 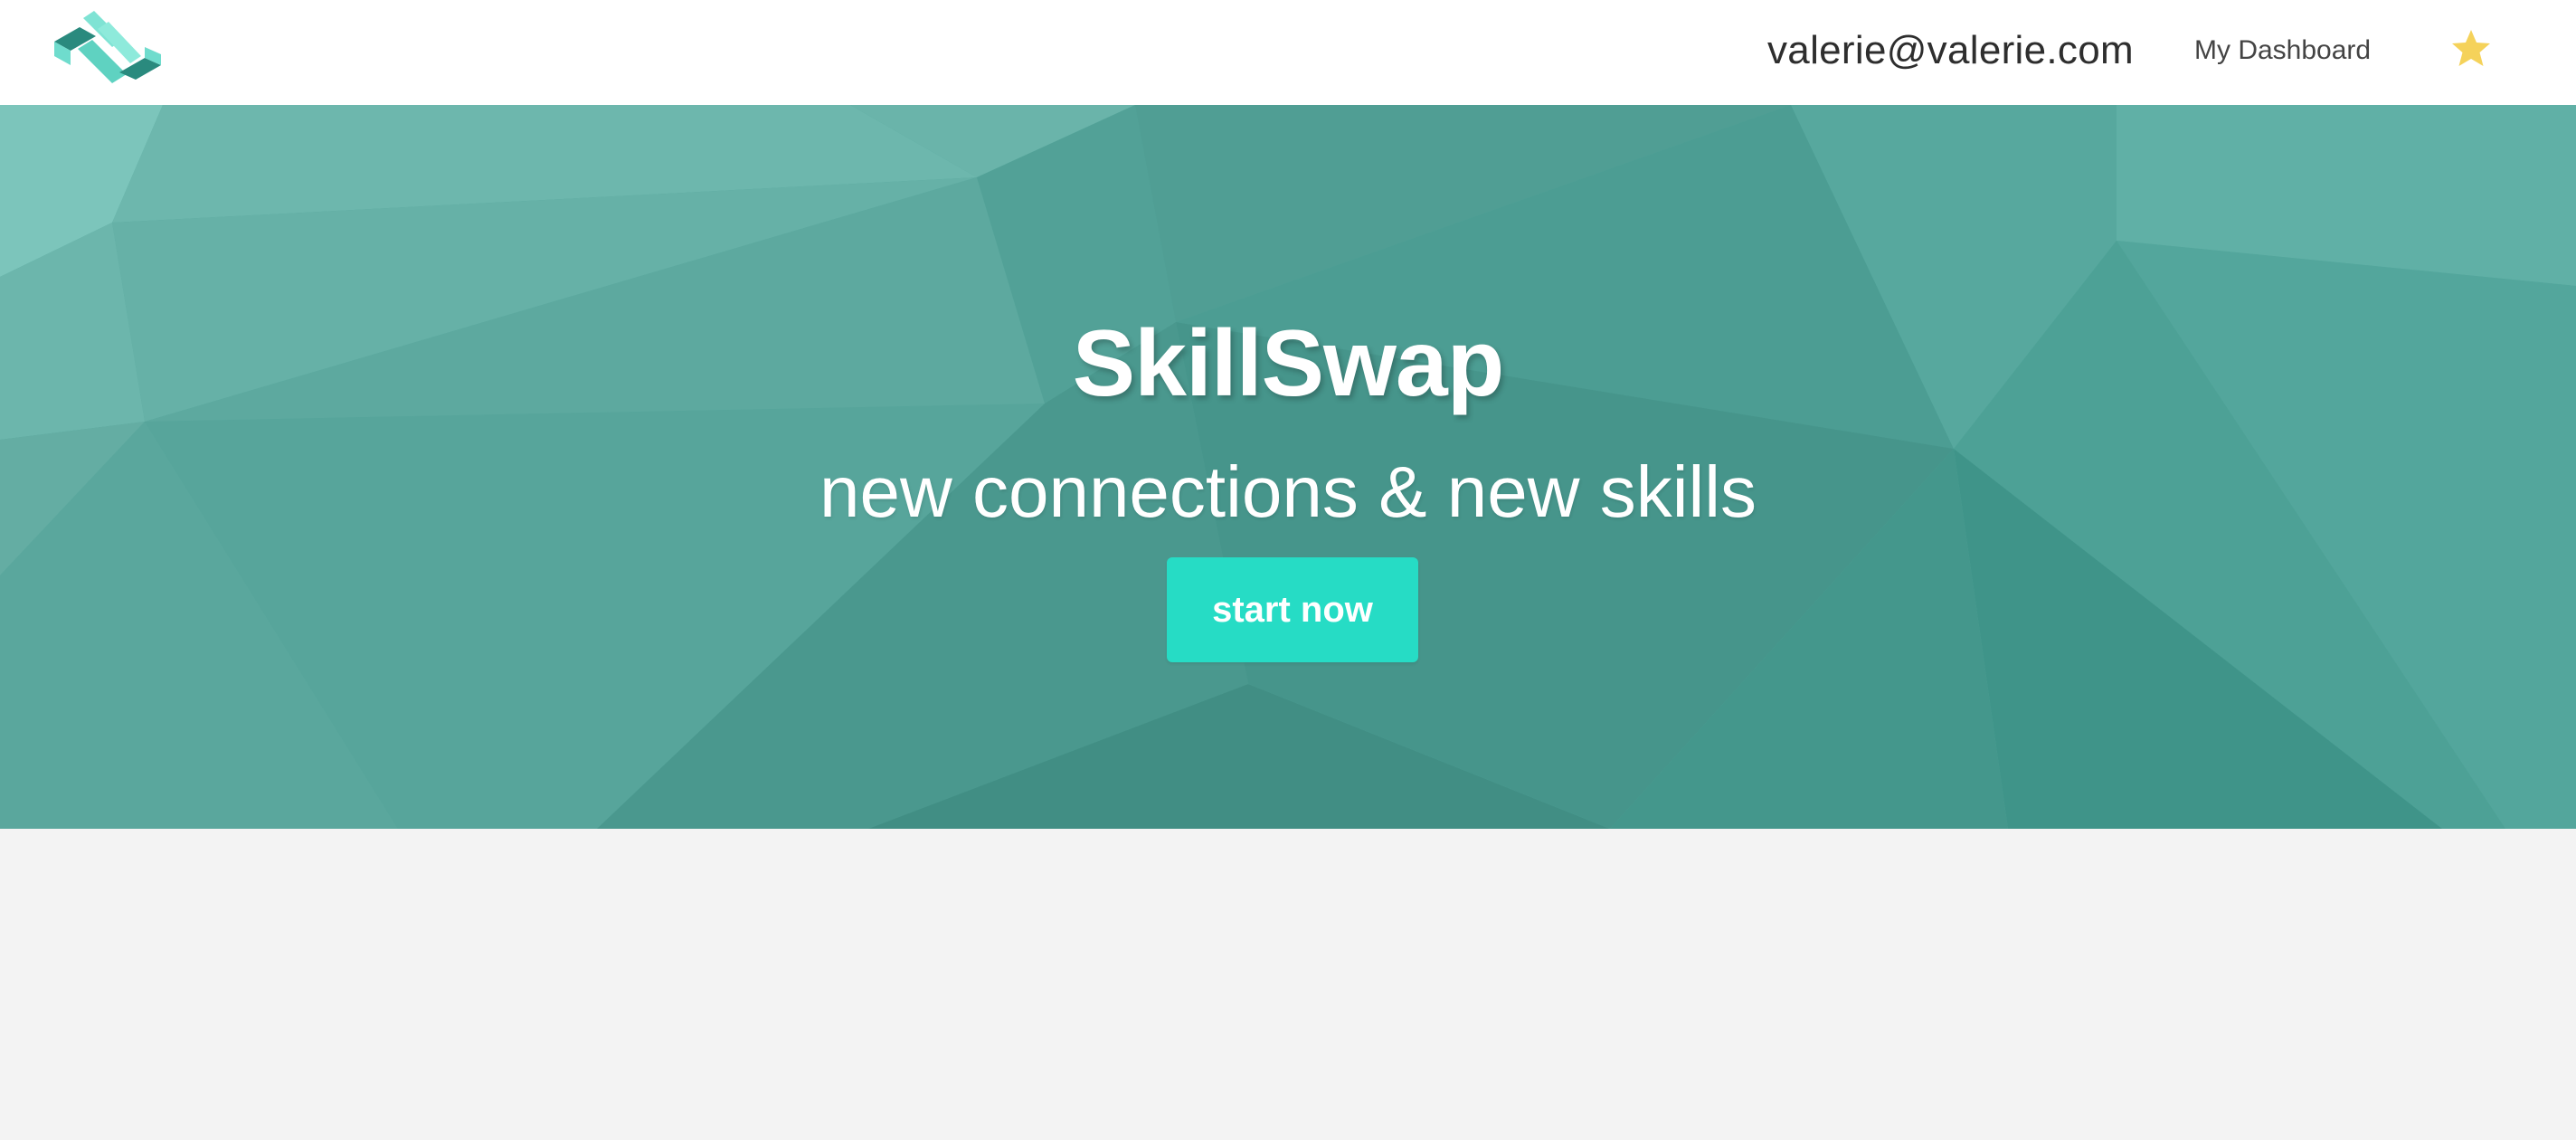 I want to click on star-icon, so click(x=2471, y=49).